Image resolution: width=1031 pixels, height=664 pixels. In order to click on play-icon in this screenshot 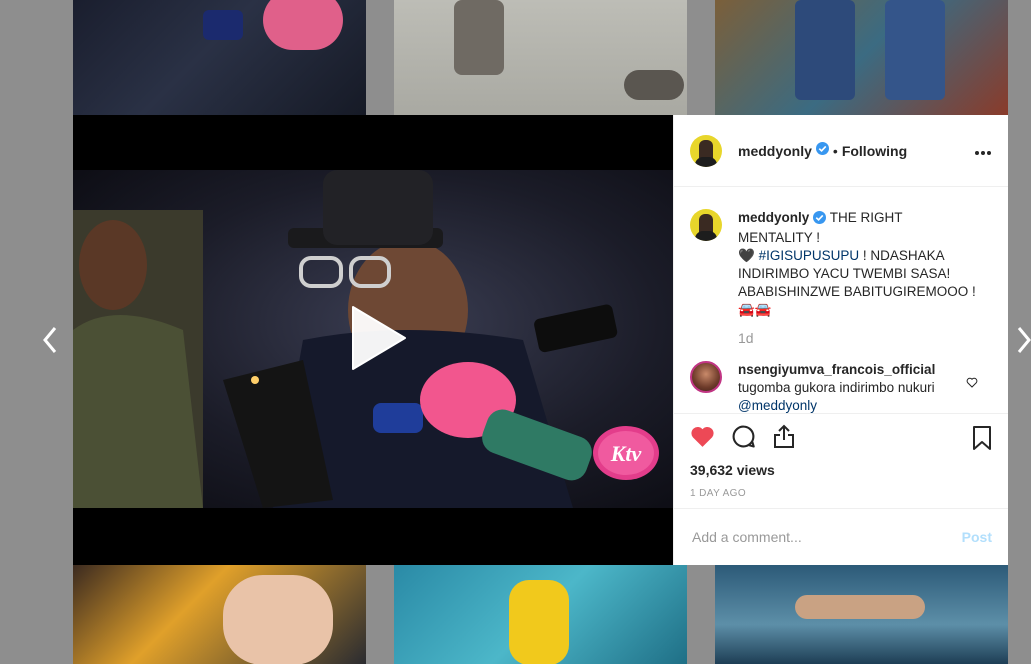, I will do `click(379, 338)`.